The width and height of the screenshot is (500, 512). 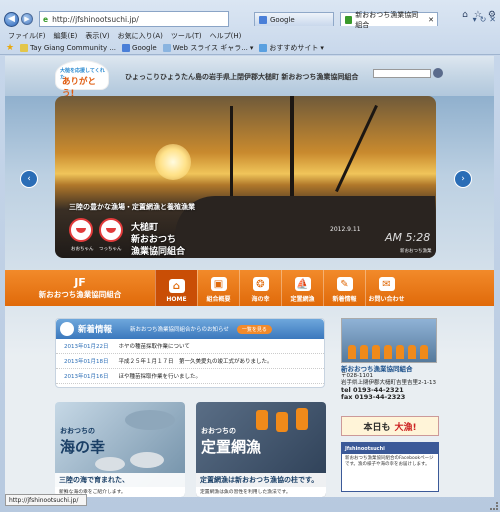 I want to click on menu-edit: 編集(E), so click(x=66, y=36).